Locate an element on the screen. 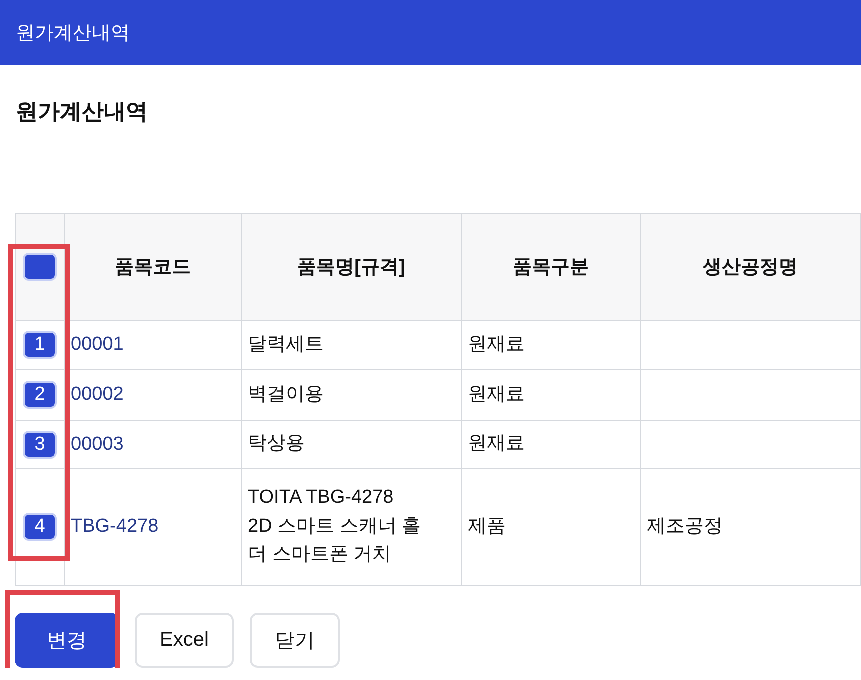 This screenshot has height=680, width=861. window-title: 원가계산내역 is located at coordinates (73, 34).